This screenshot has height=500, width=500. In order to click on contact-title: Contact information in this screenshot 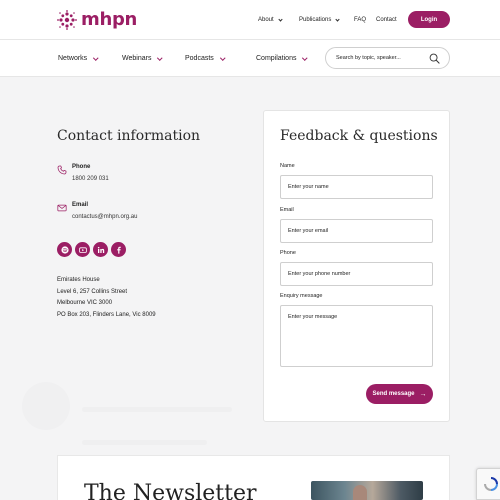, I will do `click(129, 136)`.